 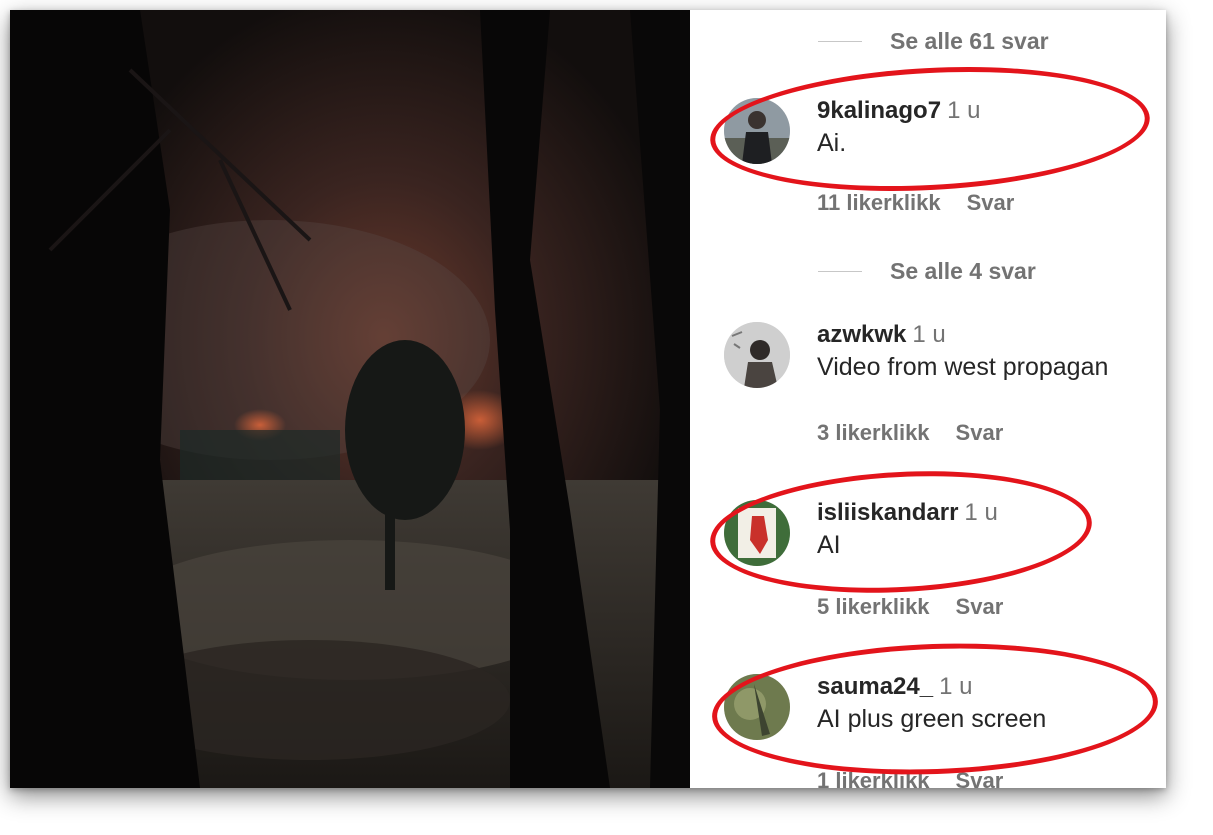 I want to click on comment-actions: 3 likerklikk Svar, so click(x=910, y=433).